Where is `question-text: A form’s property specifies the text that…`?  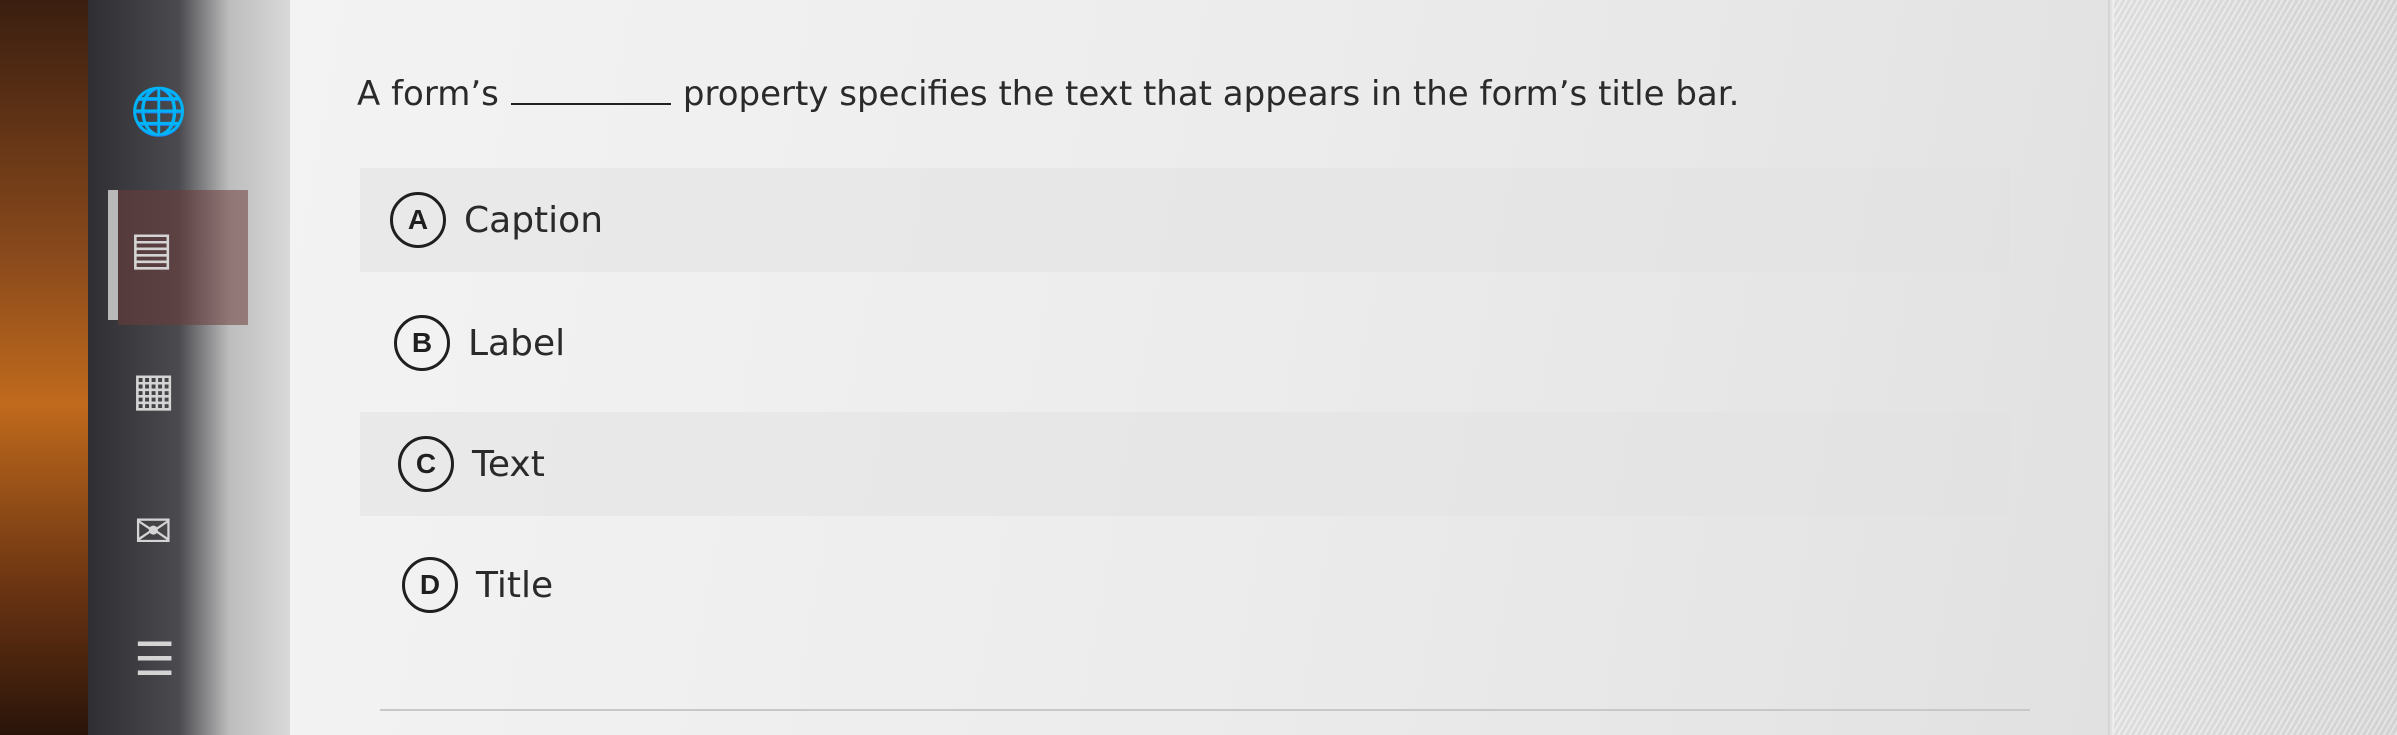 question-text: A form’s property specifies the text that… is located at coordinates (1048, 94).